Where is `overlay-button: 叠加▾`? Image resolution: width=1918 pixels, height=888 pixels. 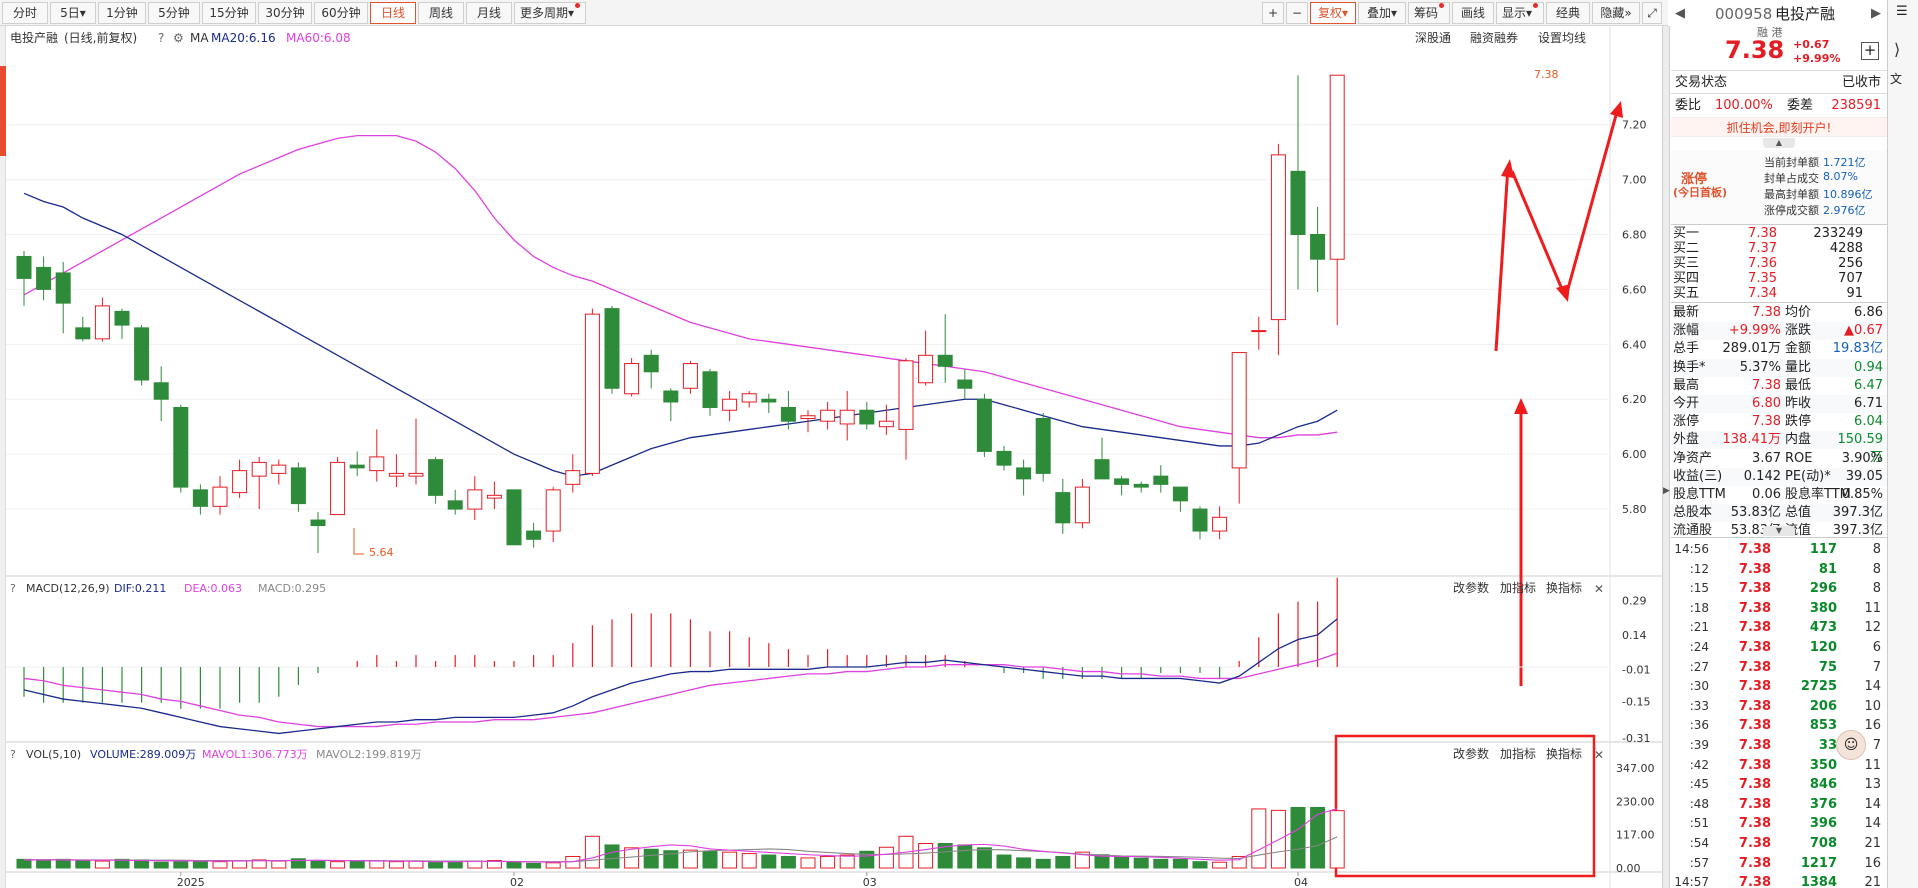
overlay-button: 叠加▾ is located at coordinates (1382, 13).